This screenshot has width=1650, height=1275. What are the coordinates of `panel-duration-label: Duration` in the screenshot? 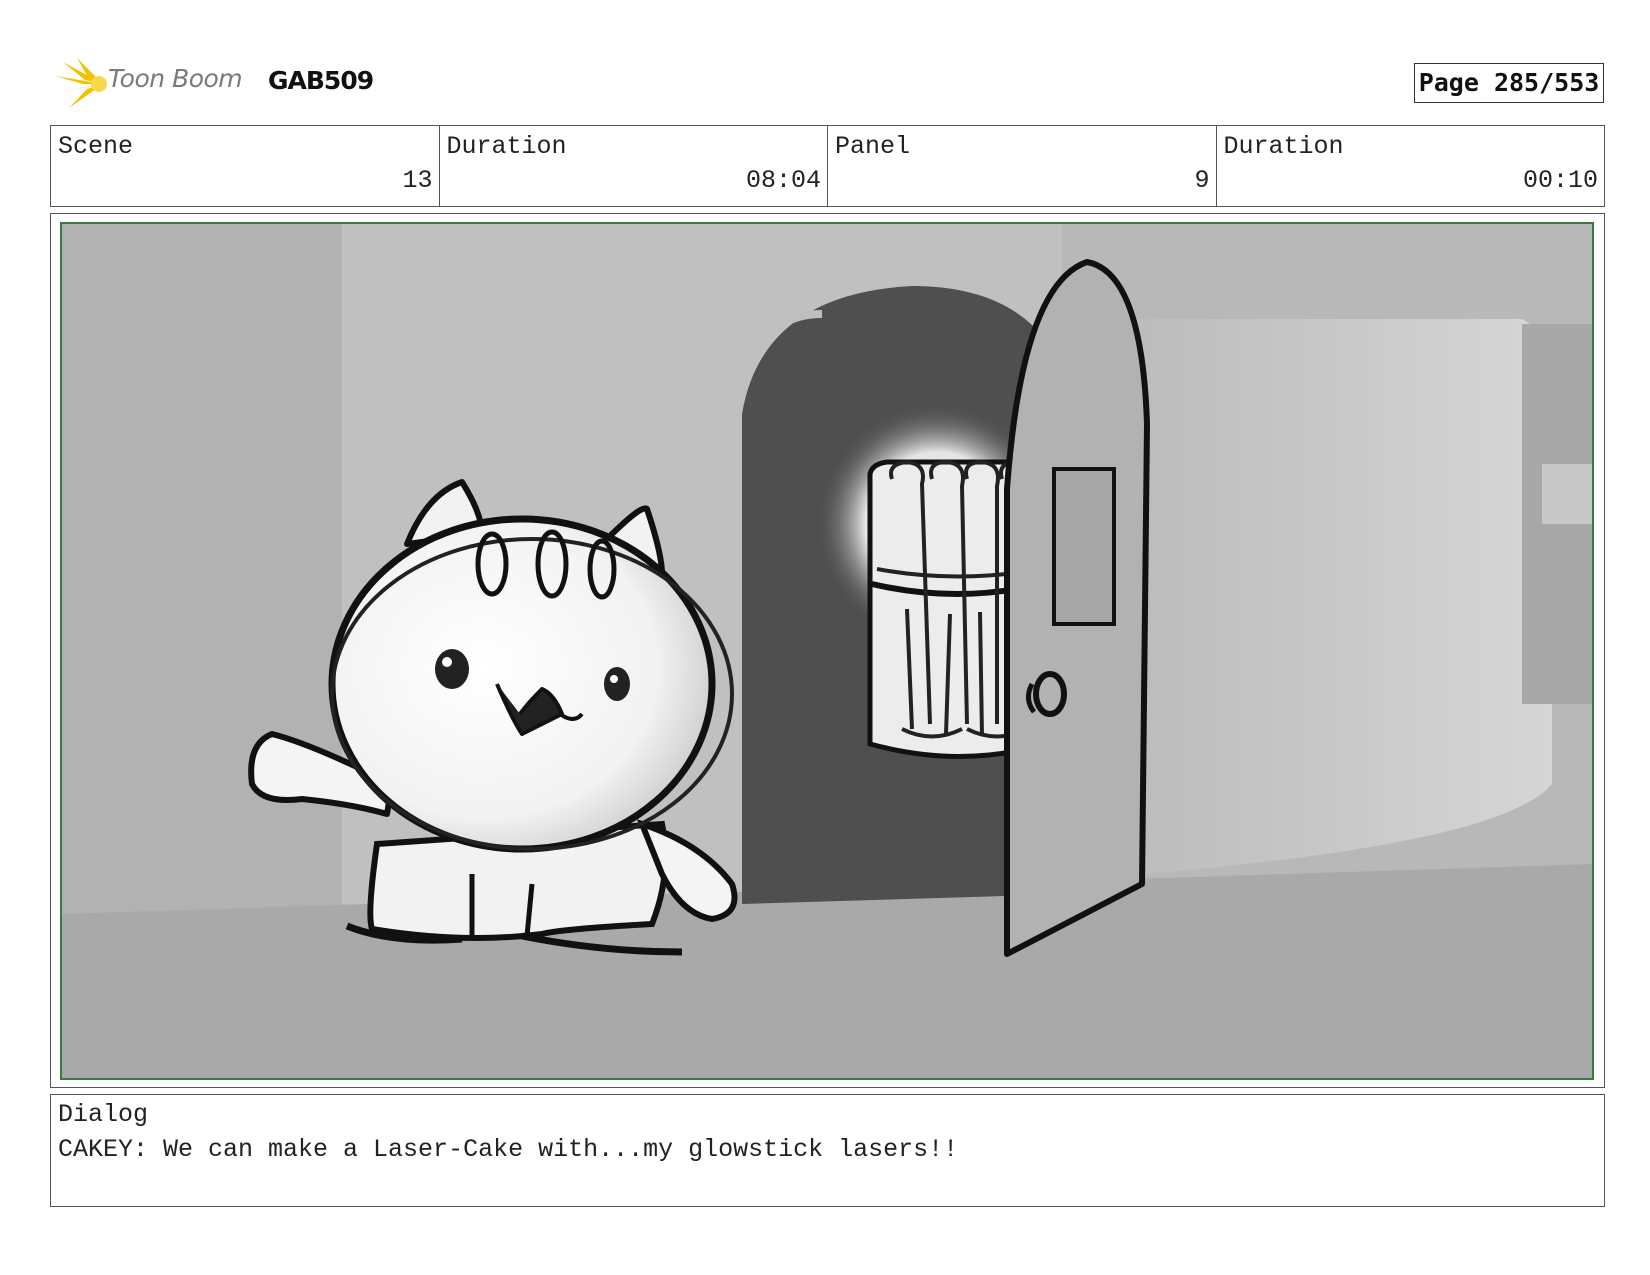 It's located at (1283, 146).